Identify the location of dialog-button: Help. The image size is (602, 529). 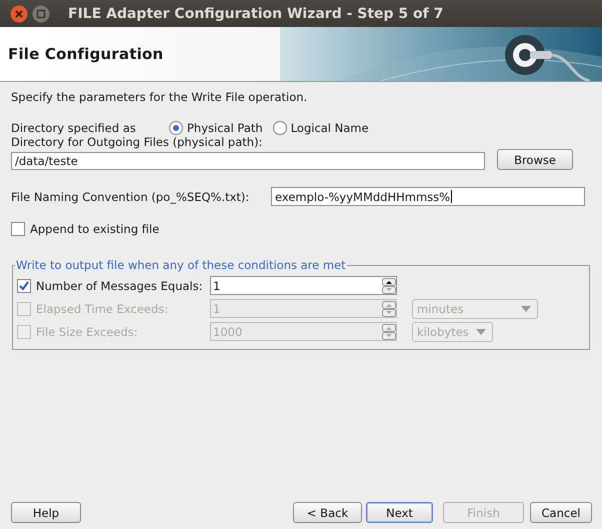
(46, 512).